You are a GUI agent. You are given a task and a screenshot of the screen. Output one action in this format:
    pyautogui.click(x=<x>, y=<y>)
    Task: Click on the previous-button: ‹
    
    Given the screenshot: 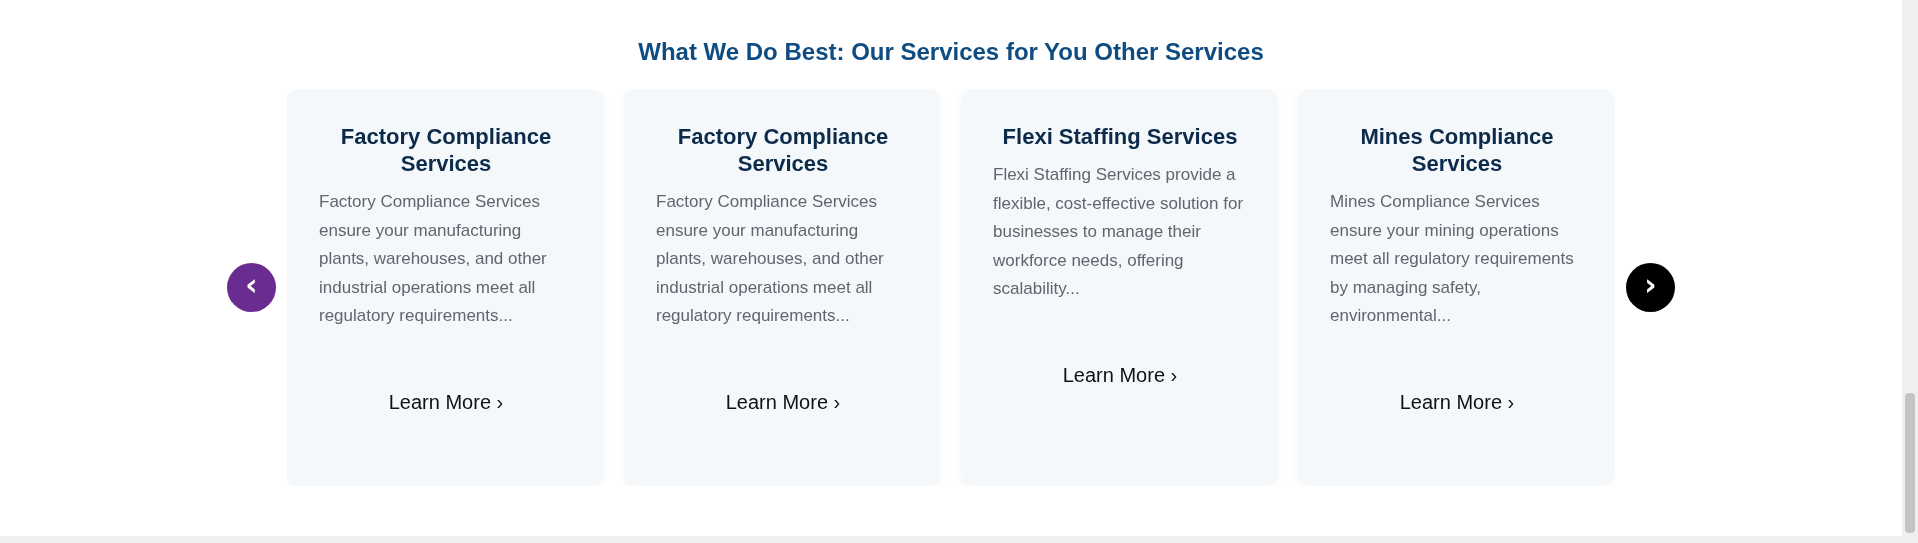 What is the action you would take?
    pyautogui.click(x=251, y=287)
    